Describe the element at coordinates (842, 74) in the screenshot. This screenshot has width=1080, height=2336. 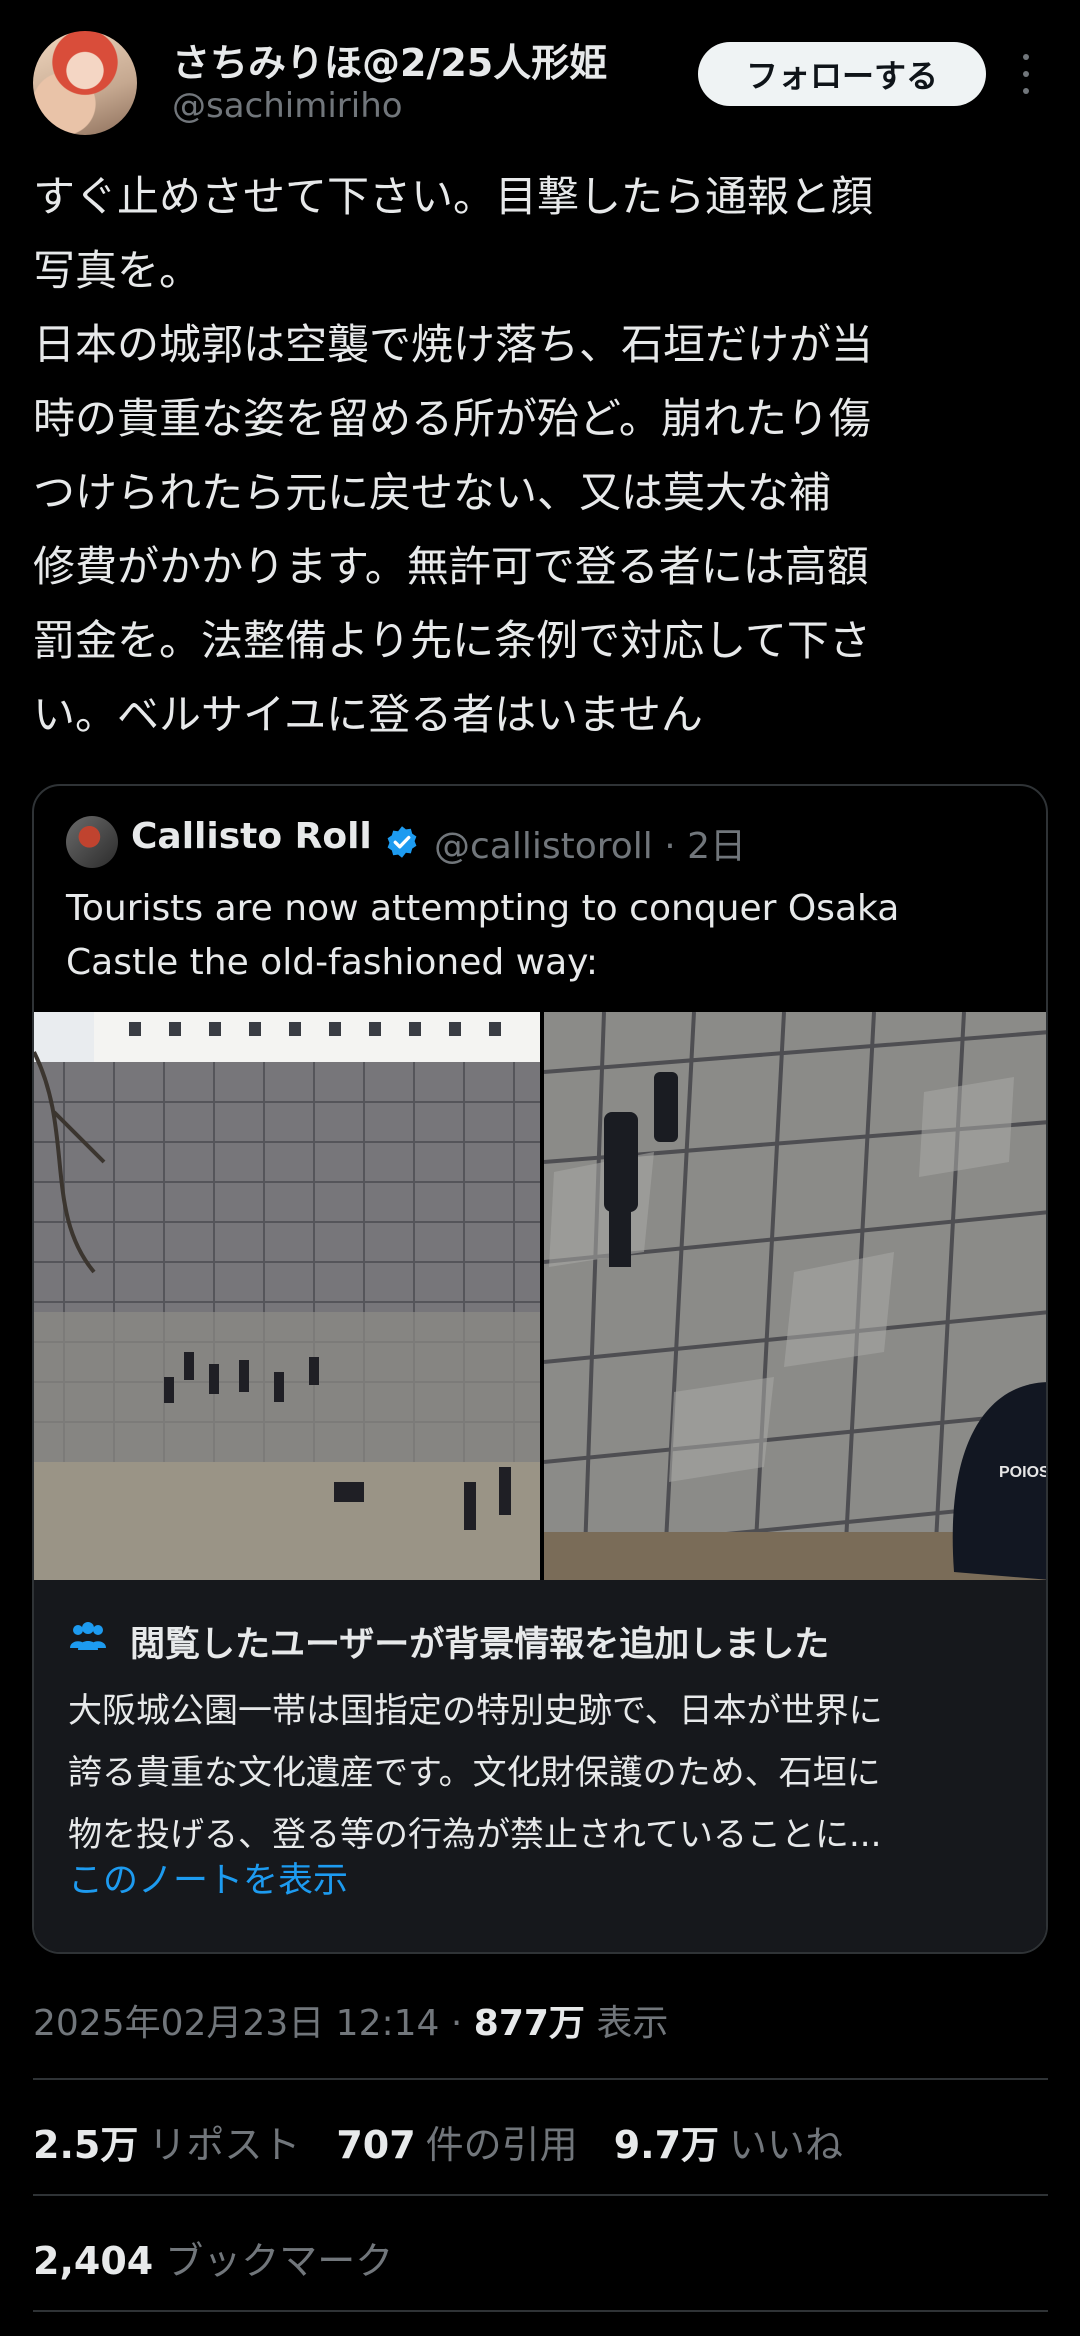
I see `follow-button: フォローする` at that location.